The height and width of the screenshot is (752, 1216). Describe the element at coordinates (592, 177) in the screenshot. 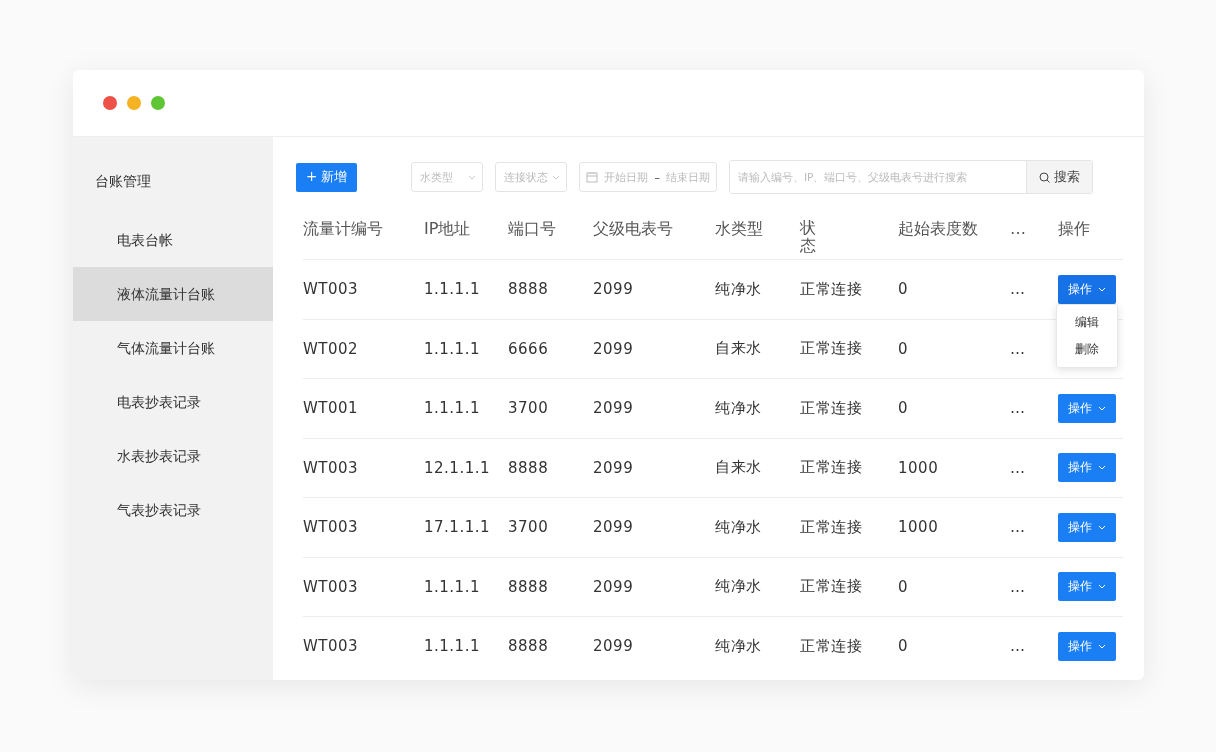

I see `calendar-icon` at that location.